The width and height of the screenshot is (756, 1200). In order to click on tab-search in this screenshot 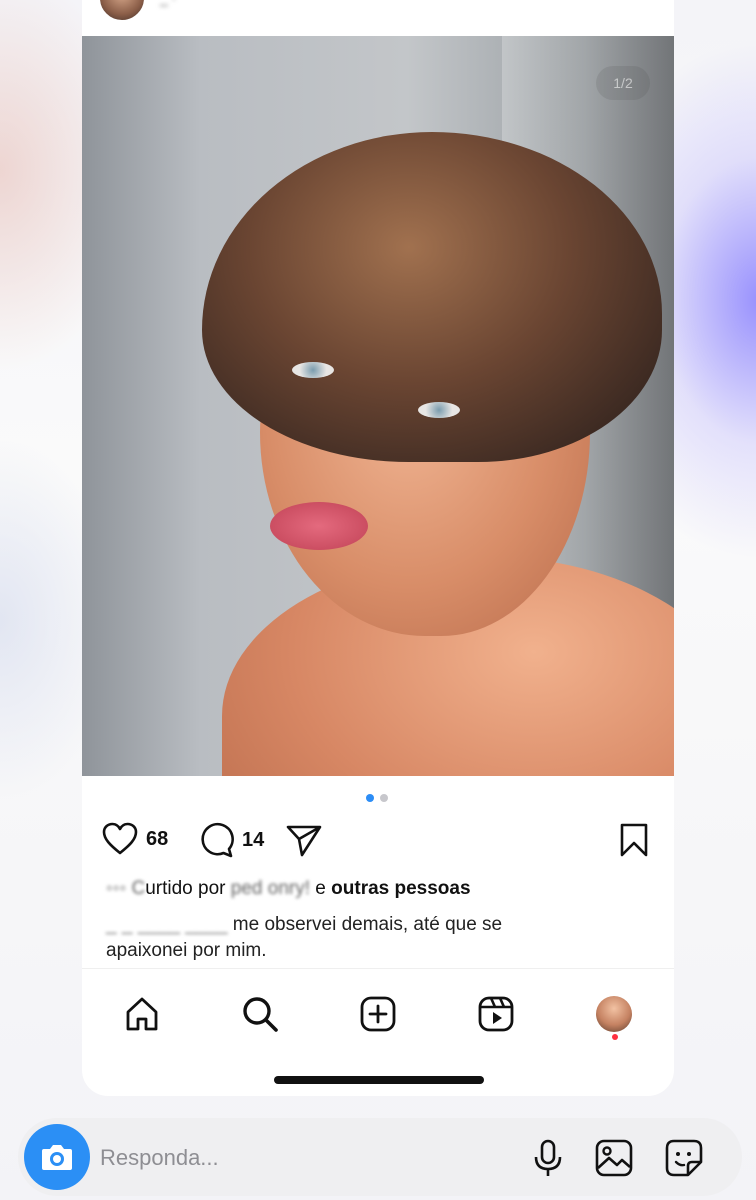, I will do `click(260, 1014)`.